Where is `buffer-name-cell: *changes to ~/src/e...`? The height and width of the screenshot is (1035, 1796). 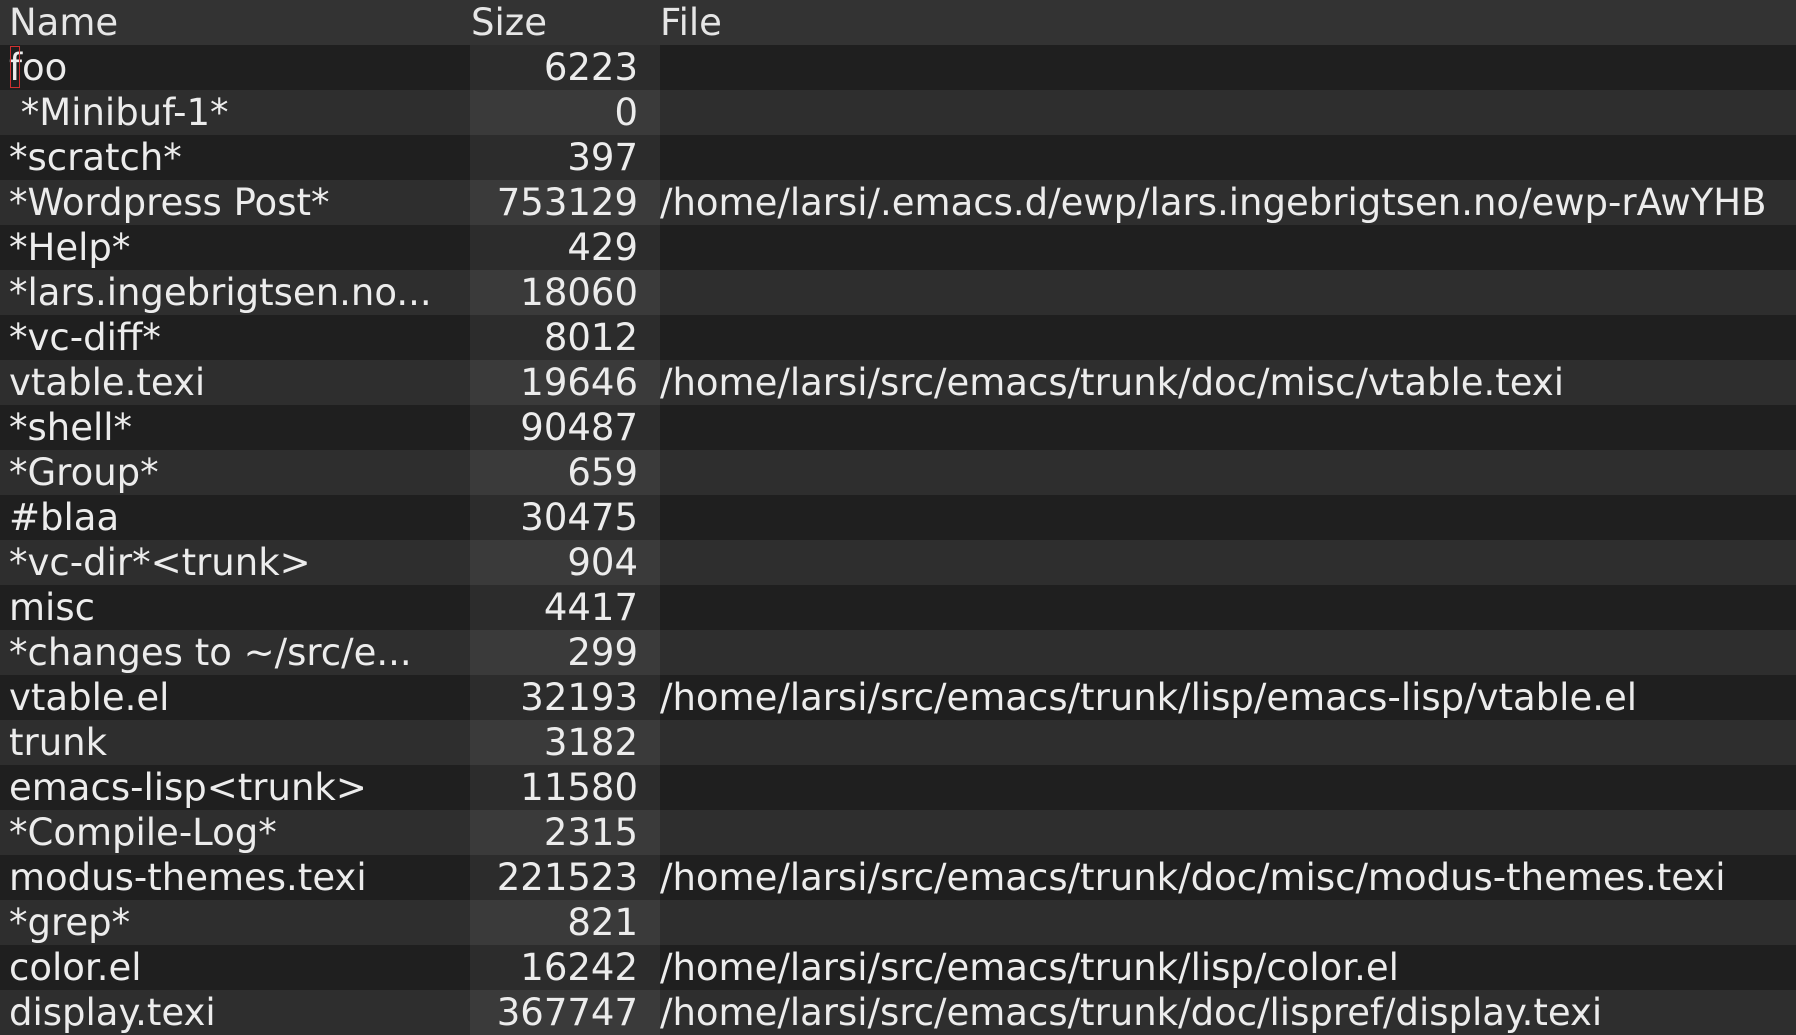 buffer-name-cell: *changes to ~/src/e... is located at coordinates (235, 652).